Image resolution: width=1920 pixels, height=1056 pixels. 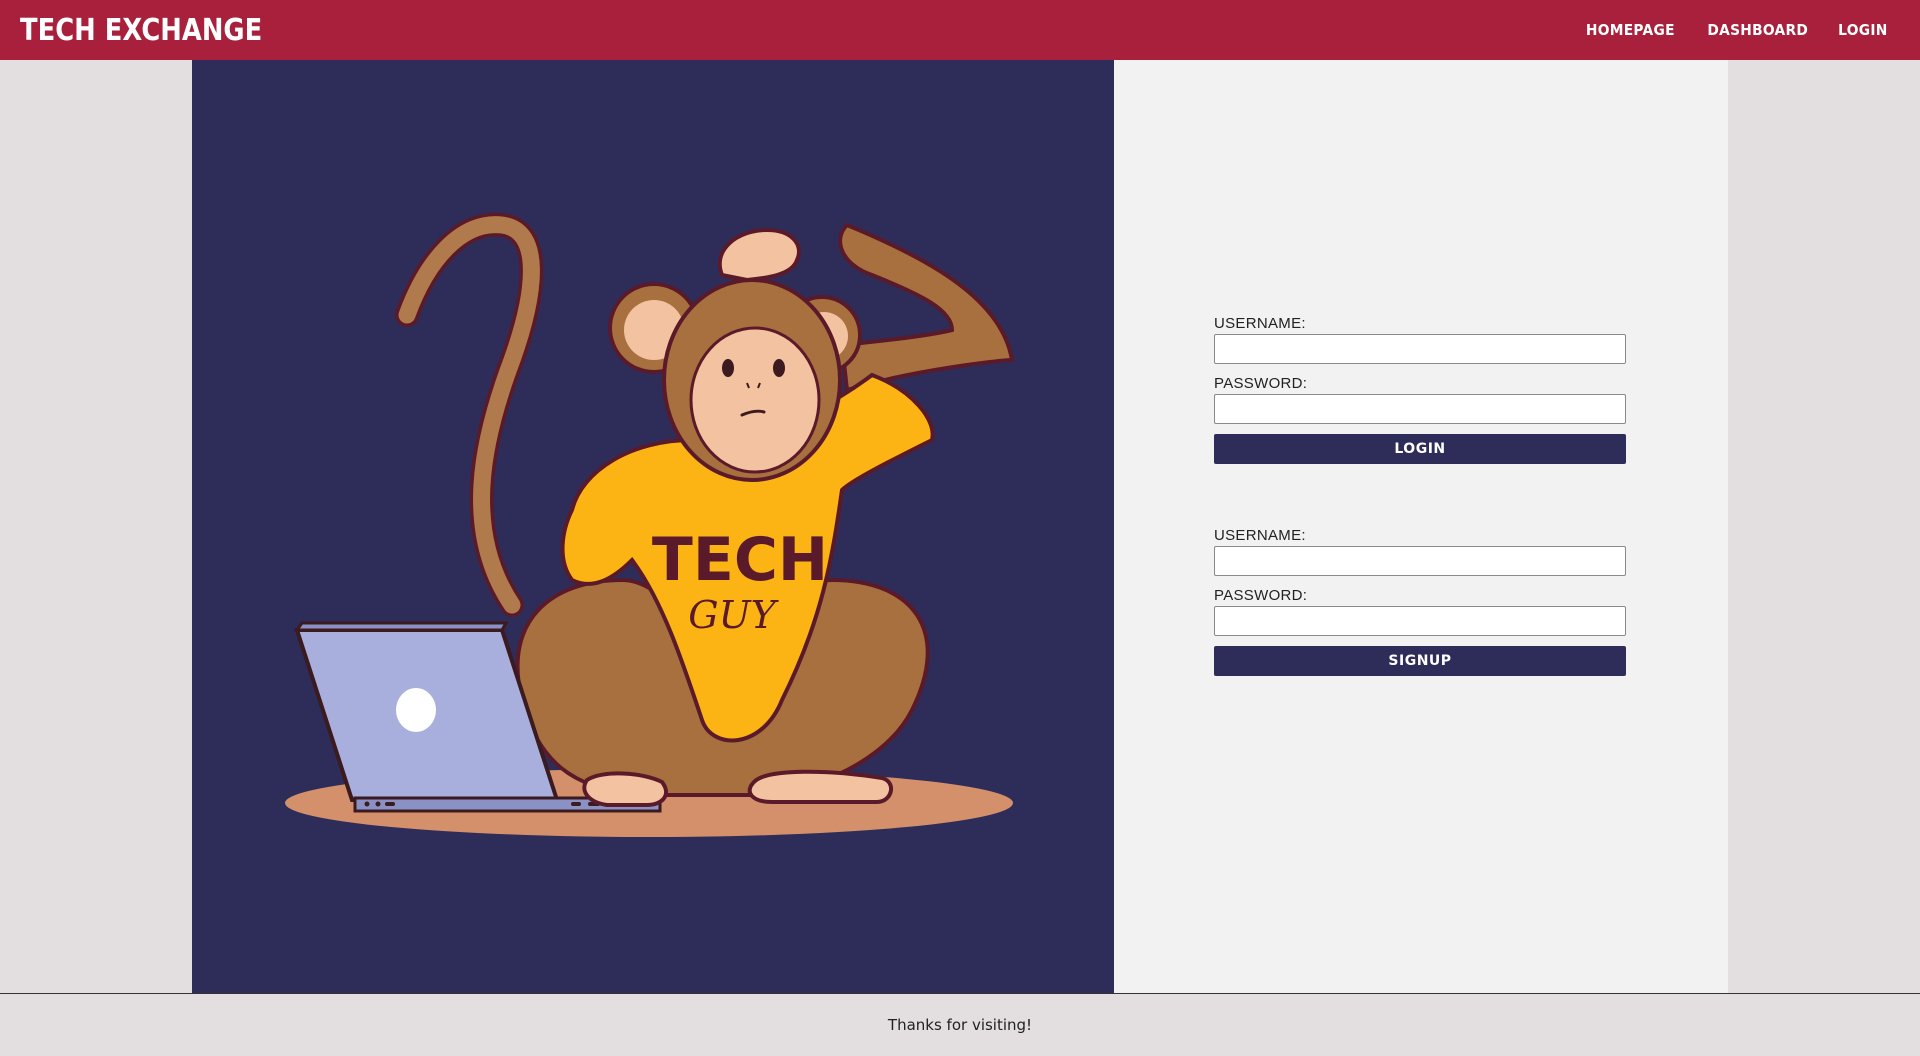 What do you see at coordinates (1420, 661) in the screenshot?
I see `signup-button: SIGNUP` at bounding box center [1420, 661].